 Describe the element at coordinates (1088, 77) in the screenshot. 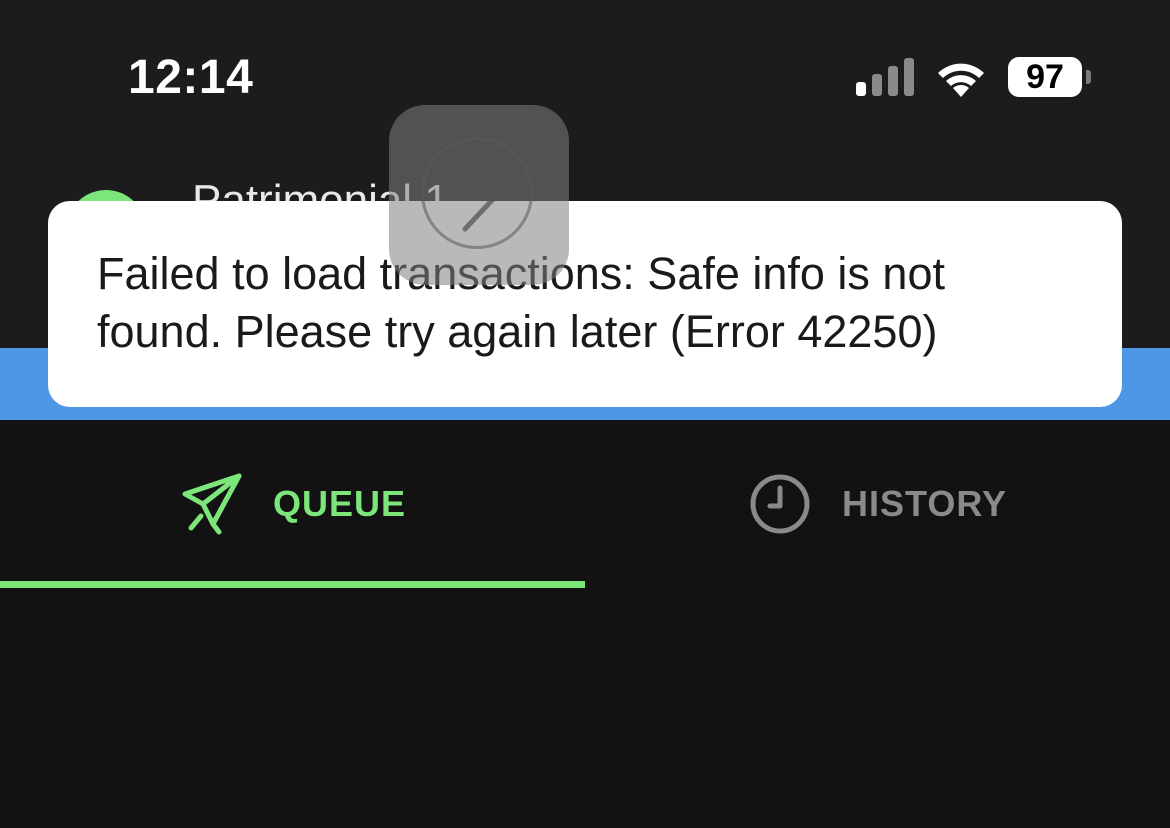

I see `battery-tip` at that location.